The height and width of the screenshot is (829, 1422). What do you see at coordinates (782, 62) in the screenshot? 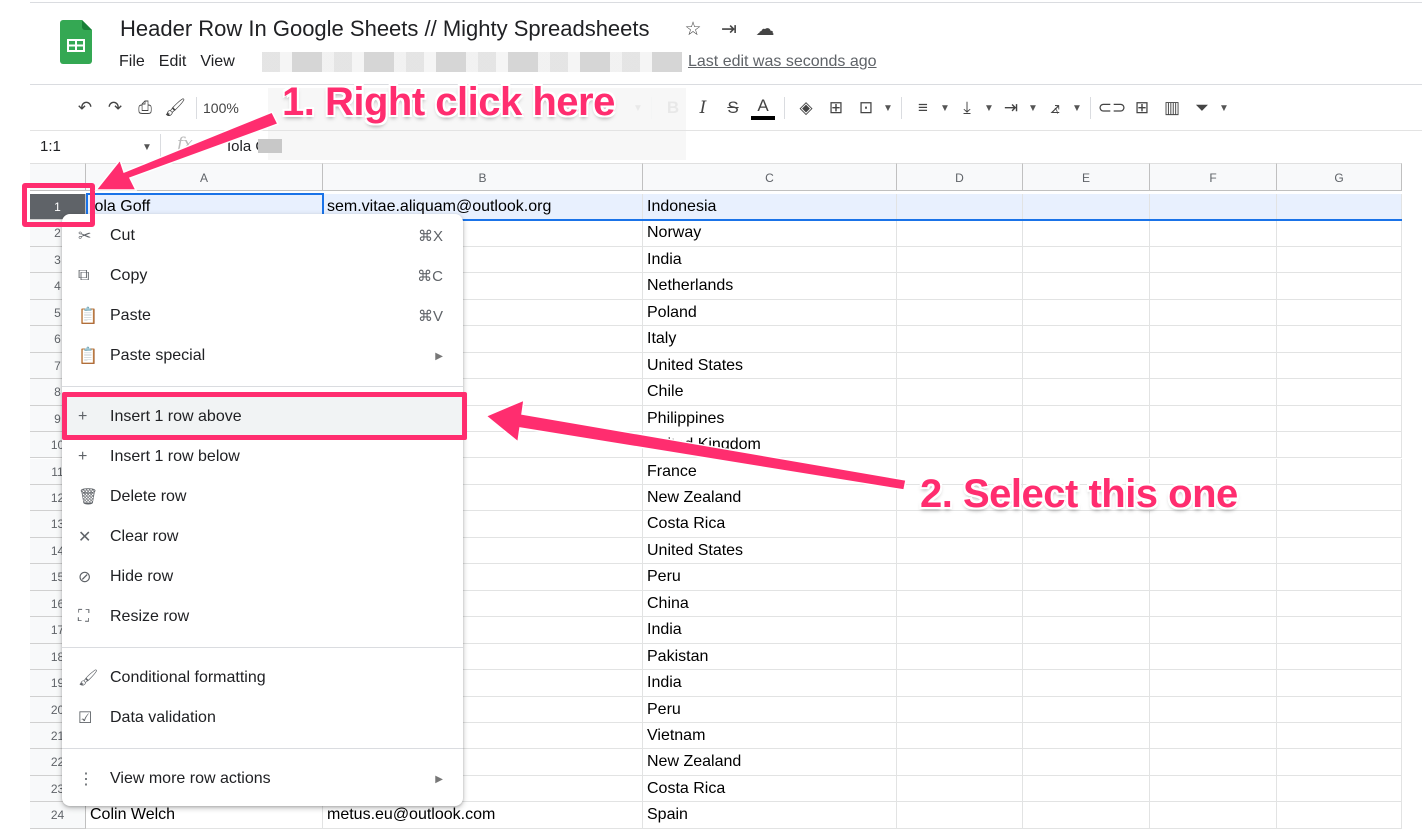
I see `last-edit-link: Last edit was seconds ago` at bounding box center [782, 62].